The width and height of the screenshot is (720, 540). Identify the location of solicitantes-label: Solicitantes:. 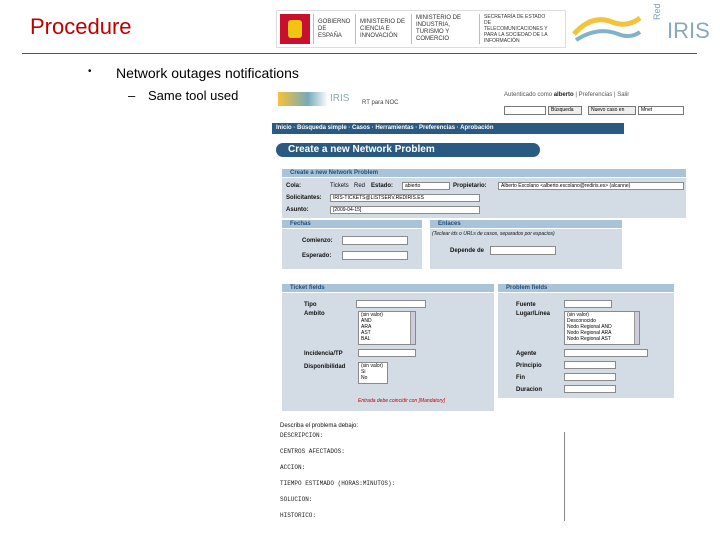
(304, 198).